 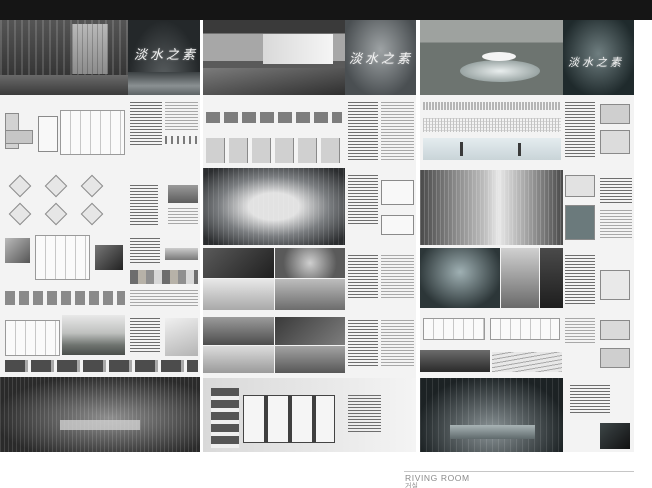 What do you see at coordinates (519, 471) in the screenshot?
I see `footer-divider` at bounding box center [519, 471].